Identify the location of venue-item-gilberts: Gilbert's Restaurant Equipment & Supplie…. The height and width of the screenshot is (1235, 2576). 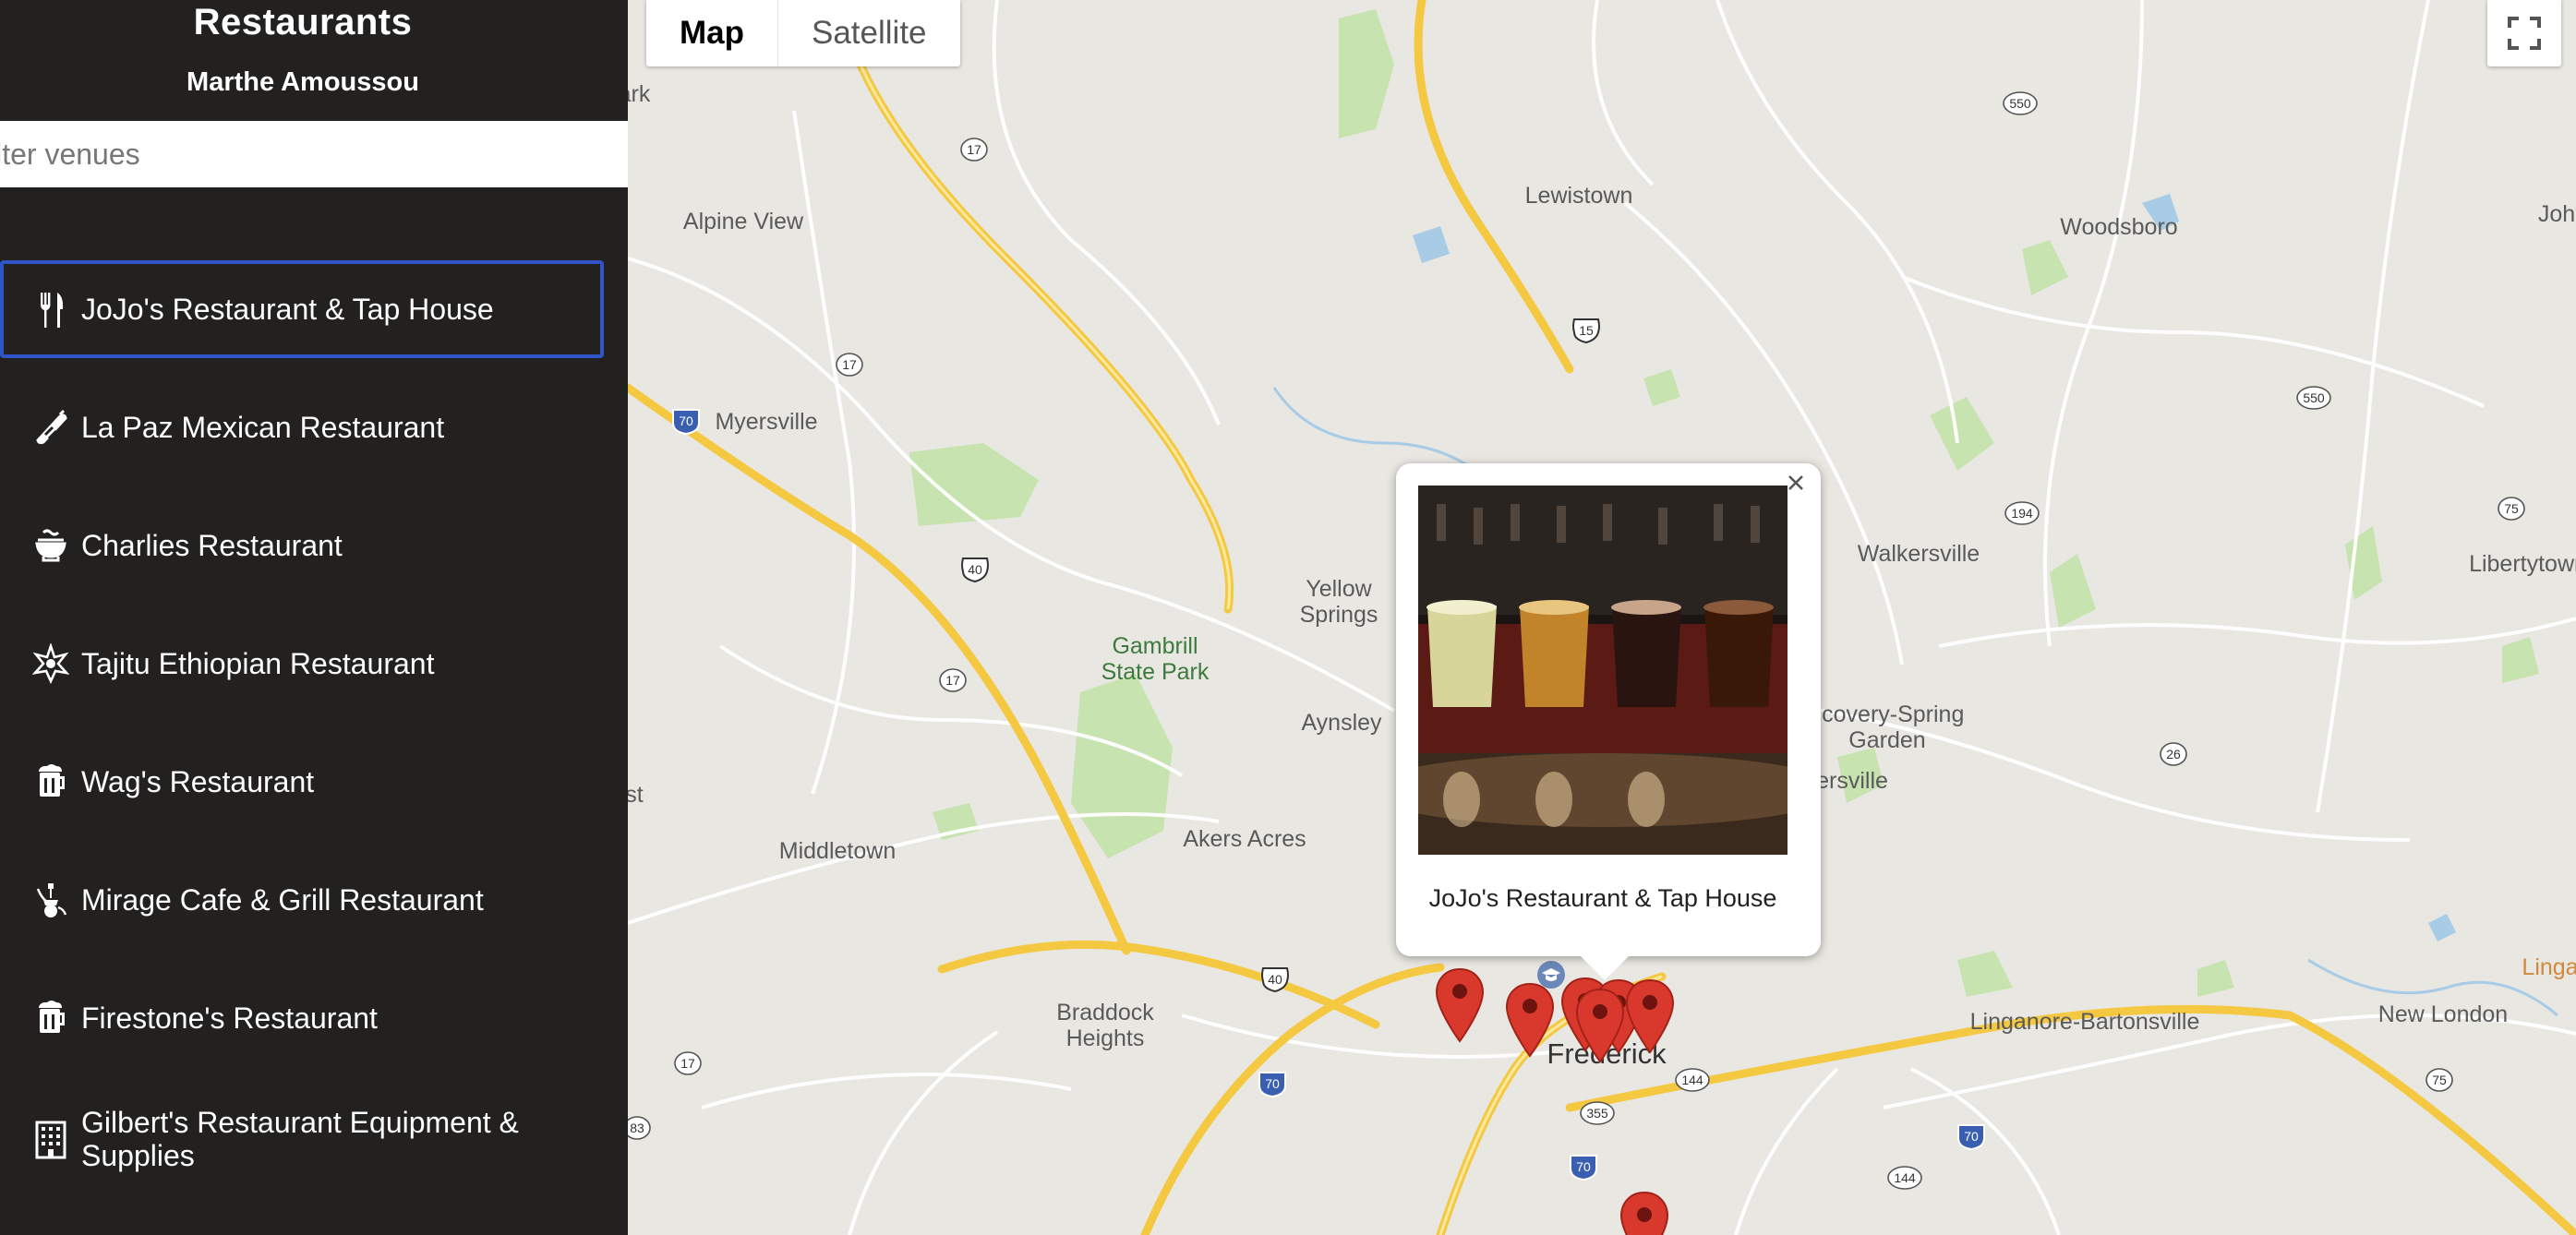
(302, 1139).